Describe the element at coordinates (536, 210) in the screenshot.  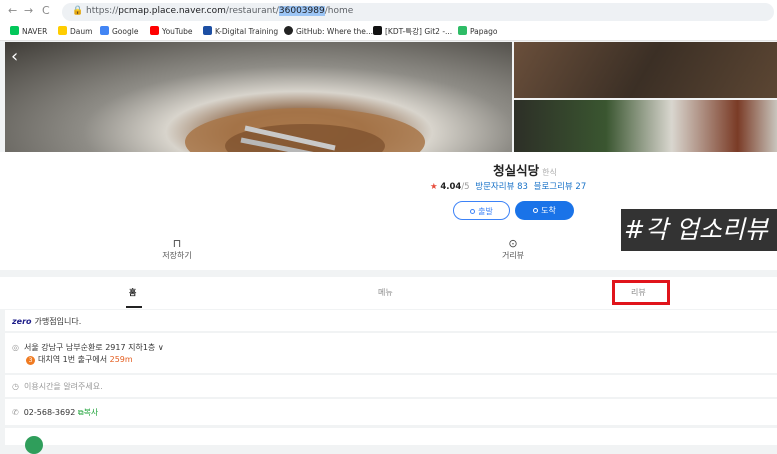
I see `arrive-pin-icon` at that location.